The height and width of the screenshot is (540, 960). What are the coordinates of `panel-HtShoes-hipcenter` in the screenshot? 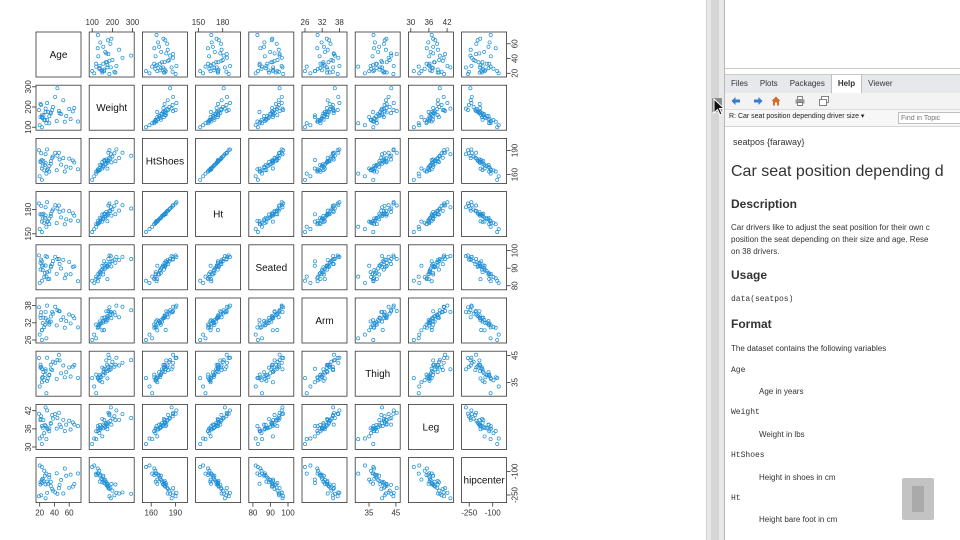 It's located at (484, 160).